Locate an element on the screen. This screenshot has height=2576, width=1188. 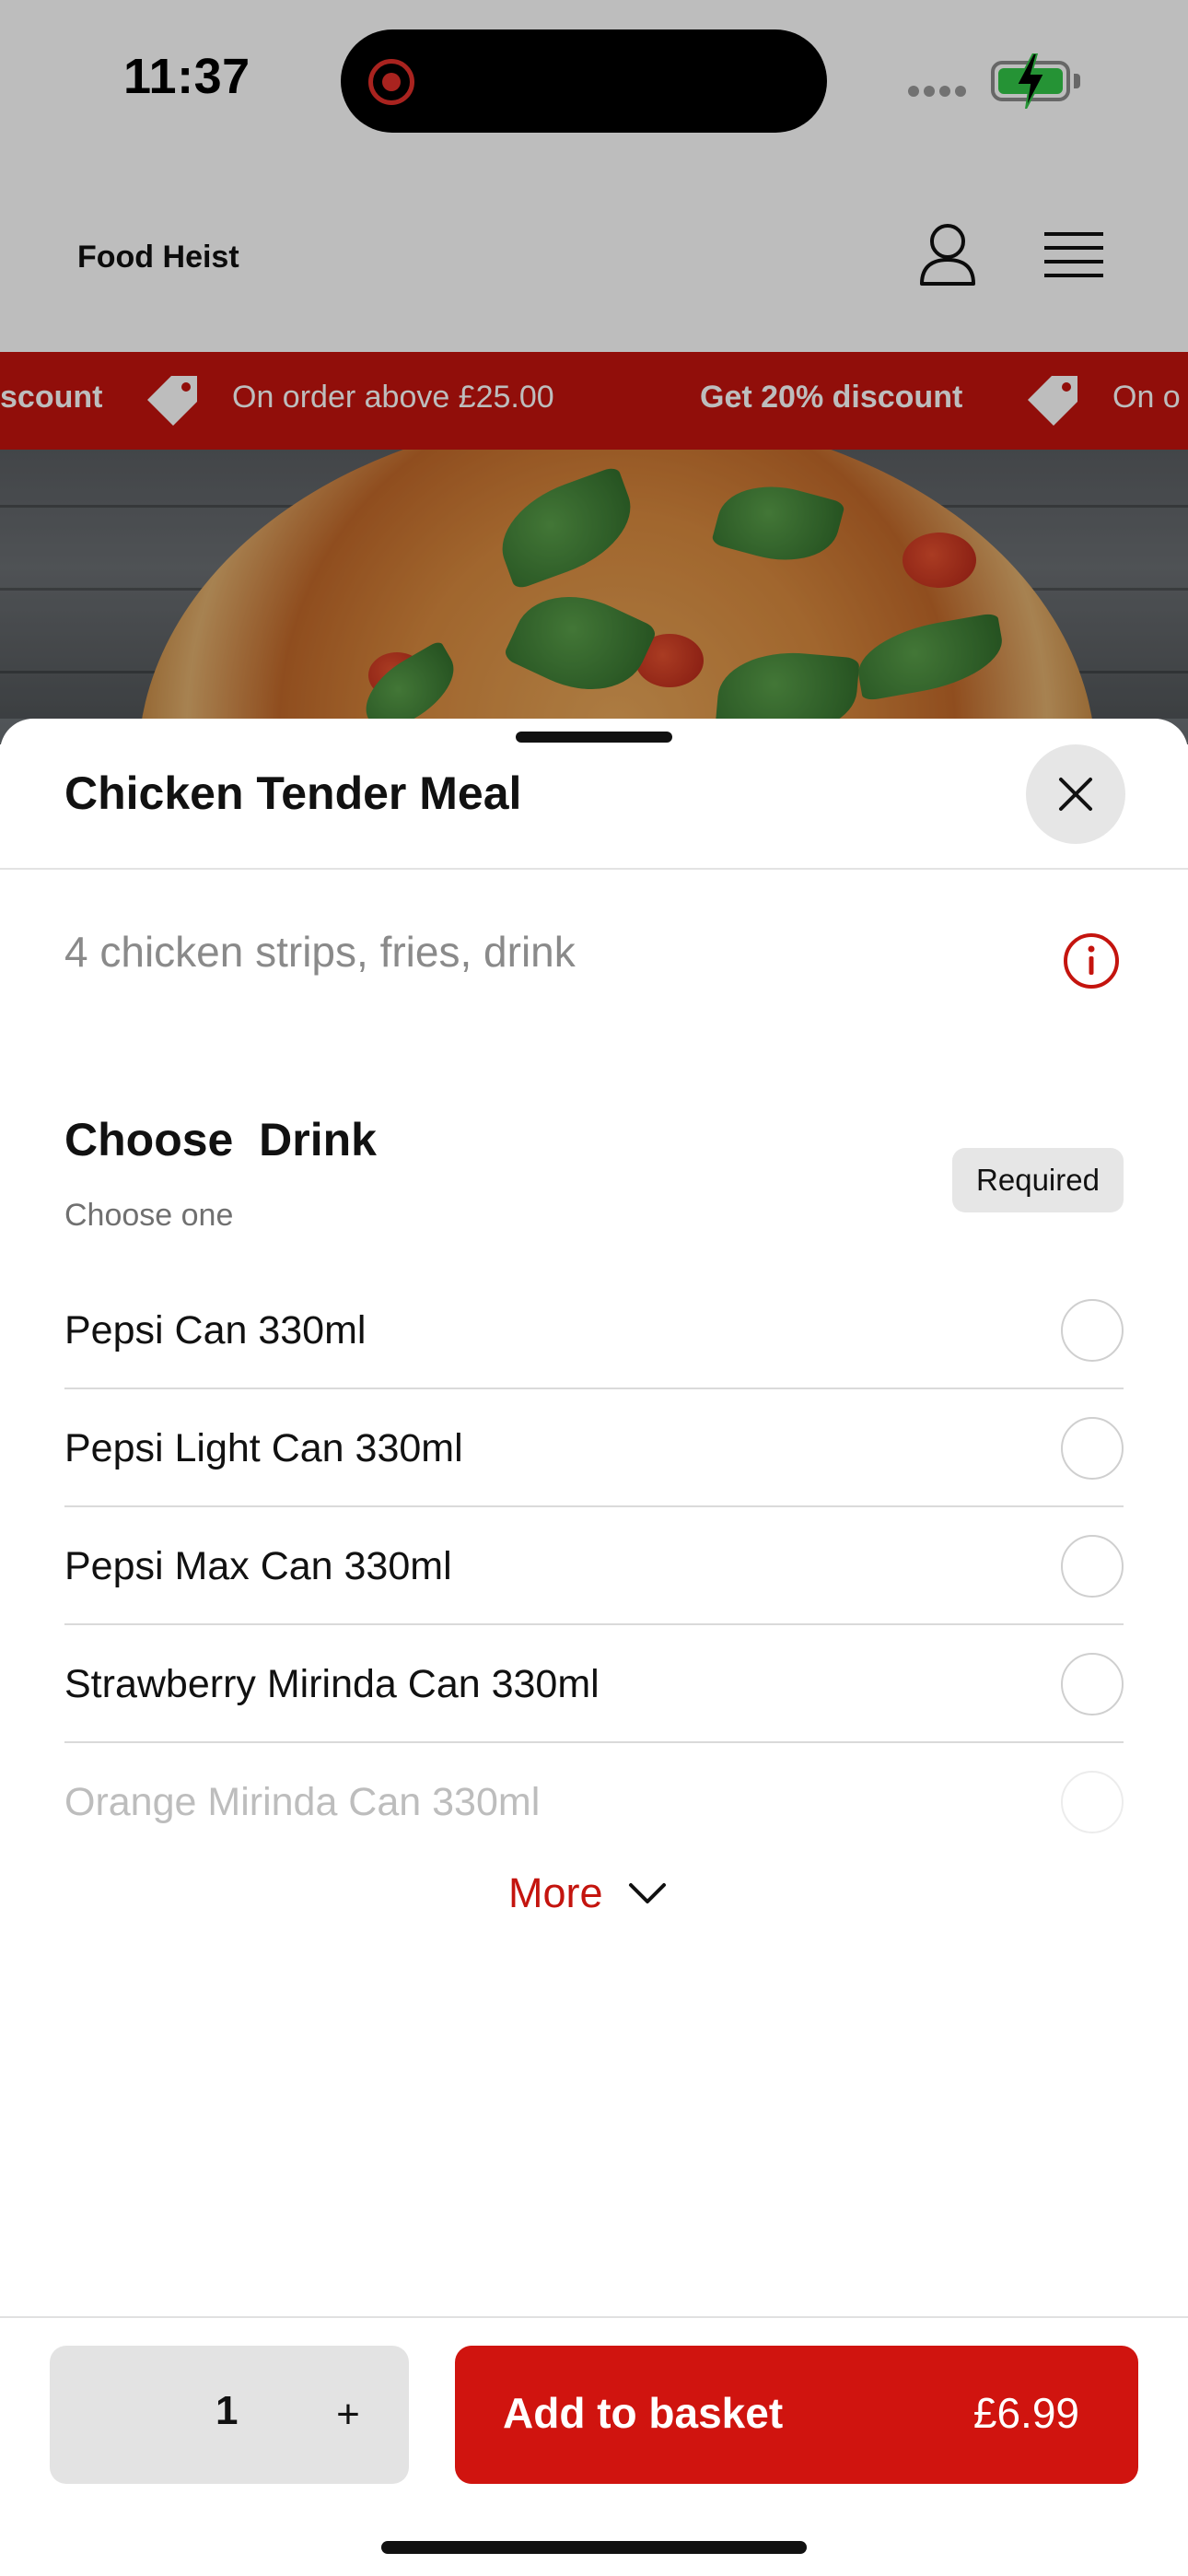
section-title: Choose Drink is located at coordinates (220, 1139).